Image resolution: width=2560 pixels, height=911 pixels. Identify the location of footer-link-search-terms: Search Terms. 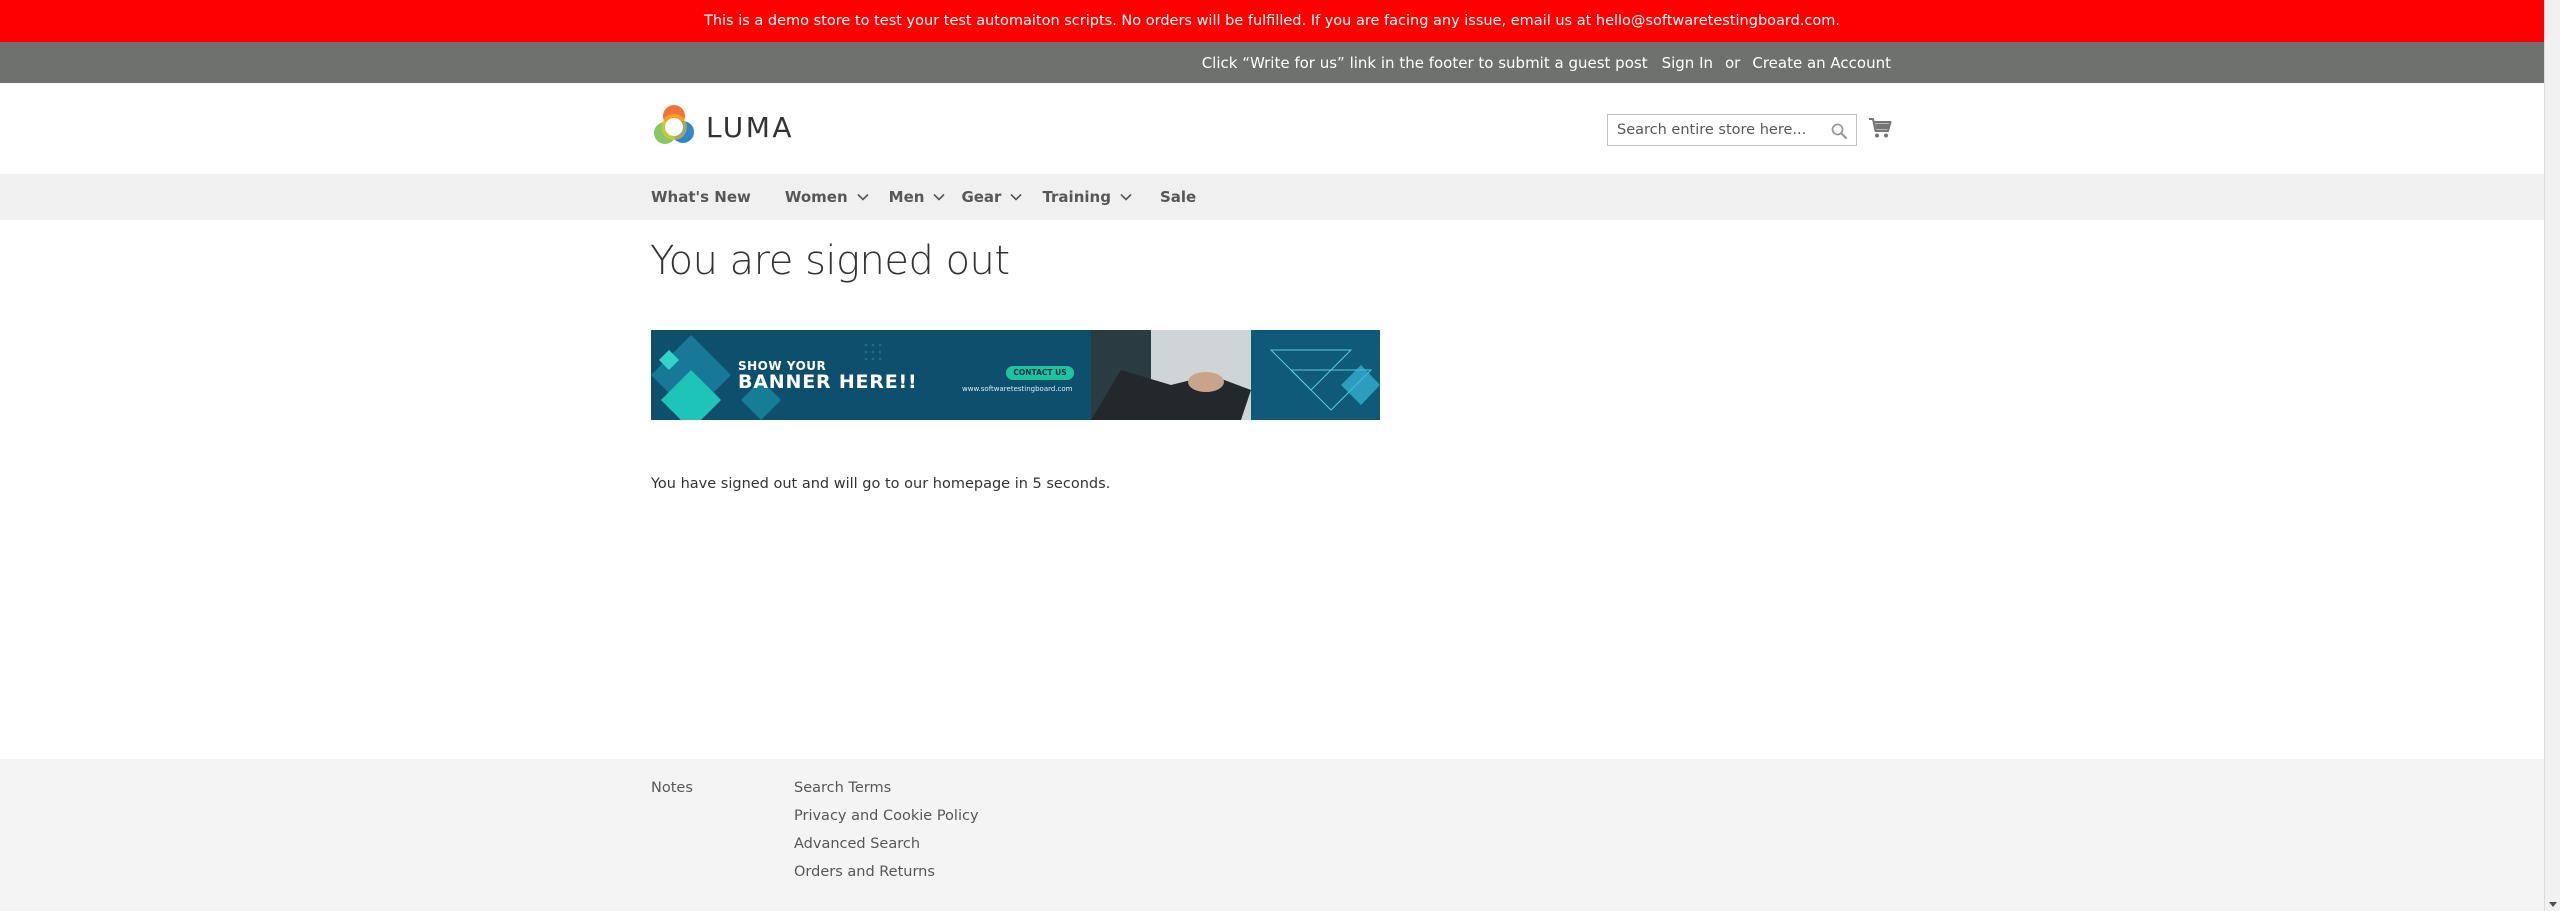
(886, 793).